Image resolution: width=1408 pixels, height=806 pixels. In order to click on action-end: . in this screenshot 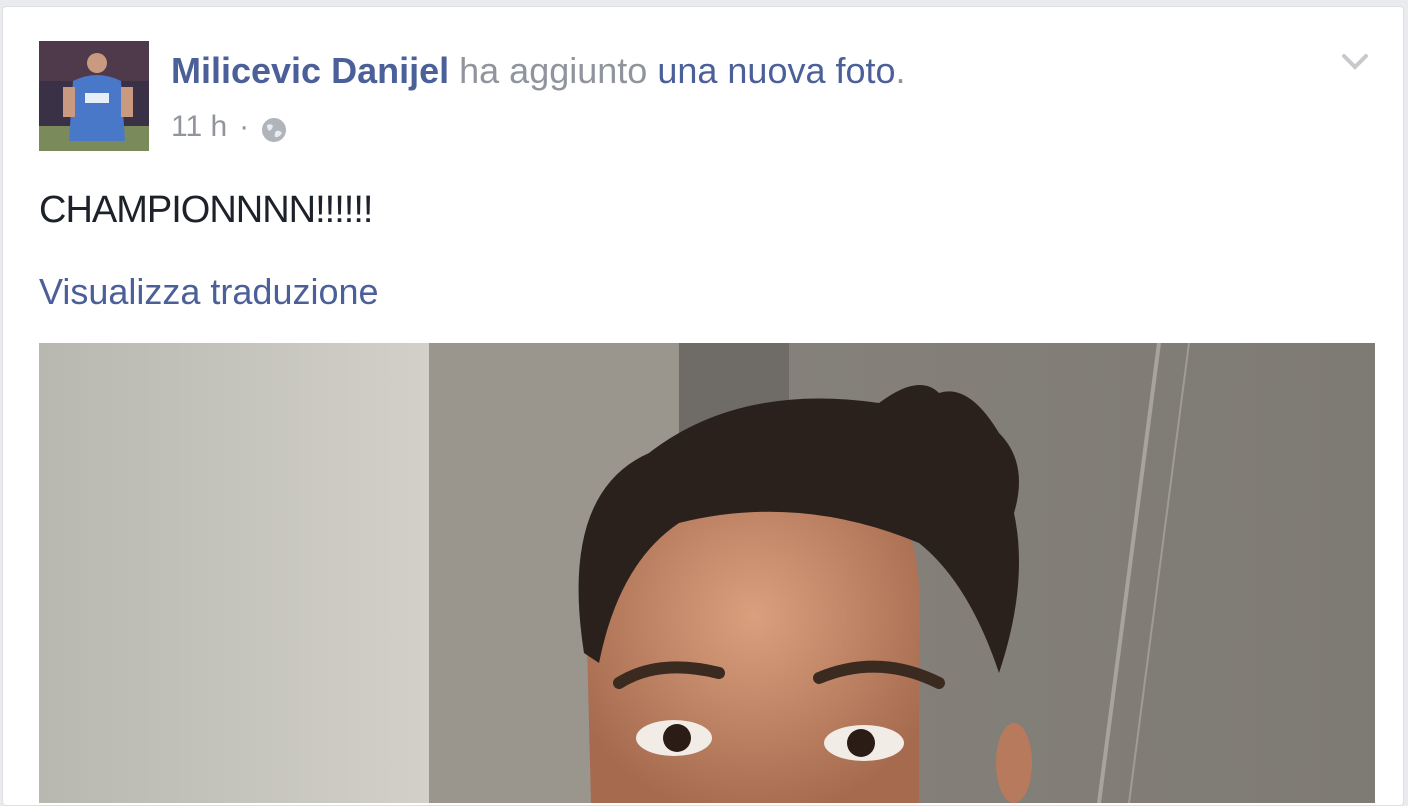, I will do `click(900, 70)`.